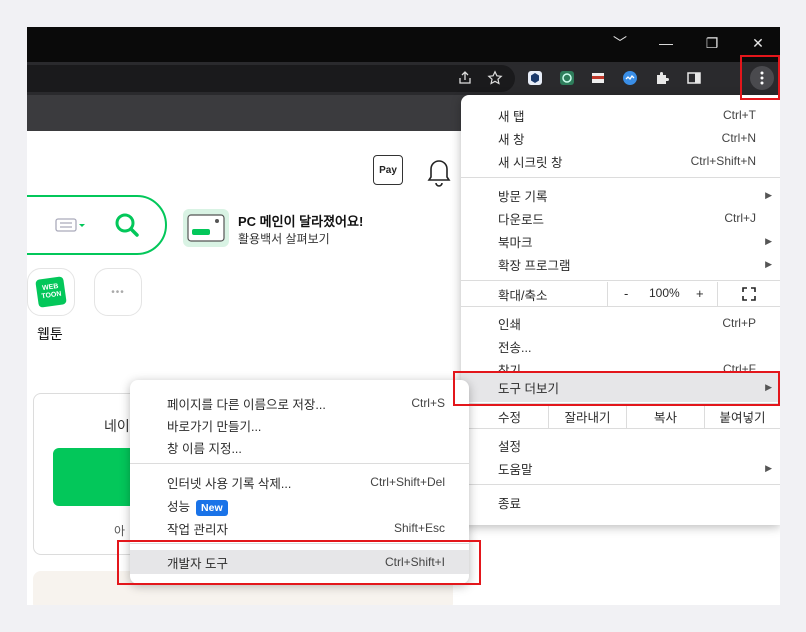  Describe the element at coordinates (51, 292) in the screenshot. I see `webtoon-icon: WEB TOON` at that location.